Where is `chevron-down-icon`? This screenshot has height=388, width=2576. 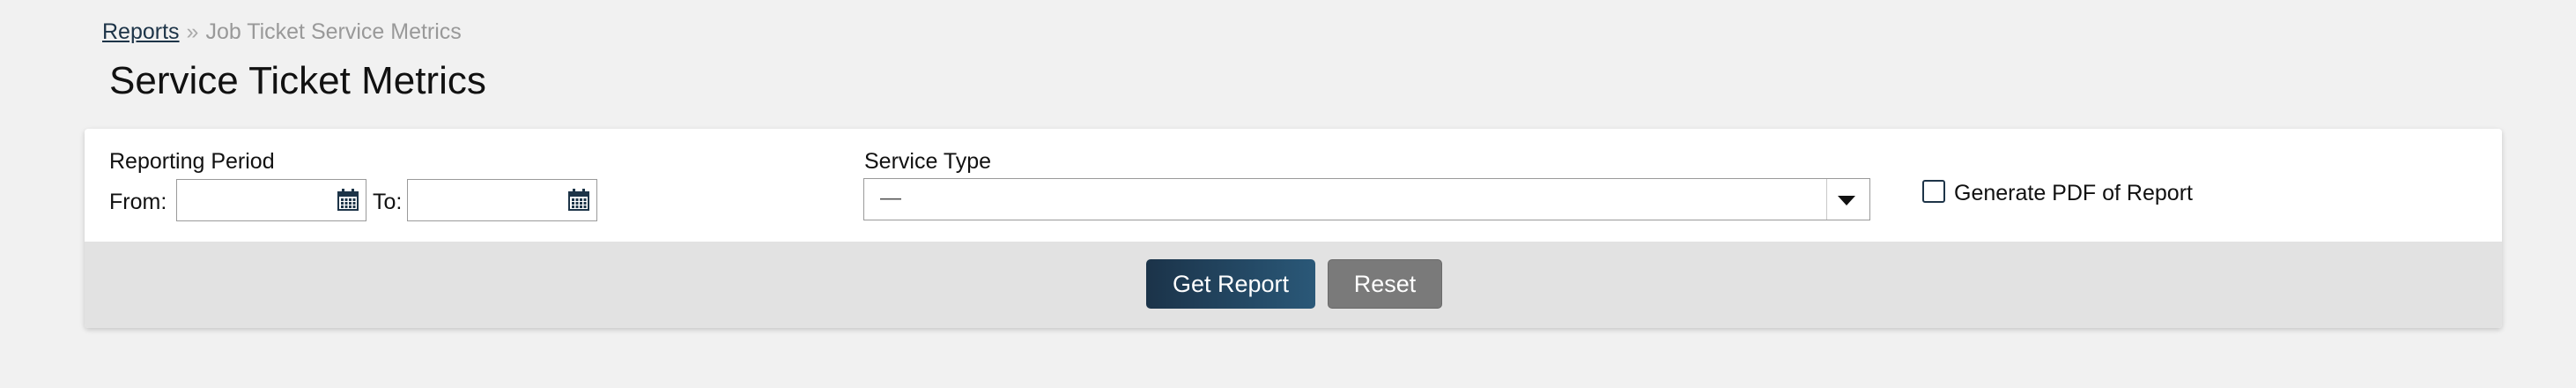 chevron-down-icon is located at coordinates (1846, 200).